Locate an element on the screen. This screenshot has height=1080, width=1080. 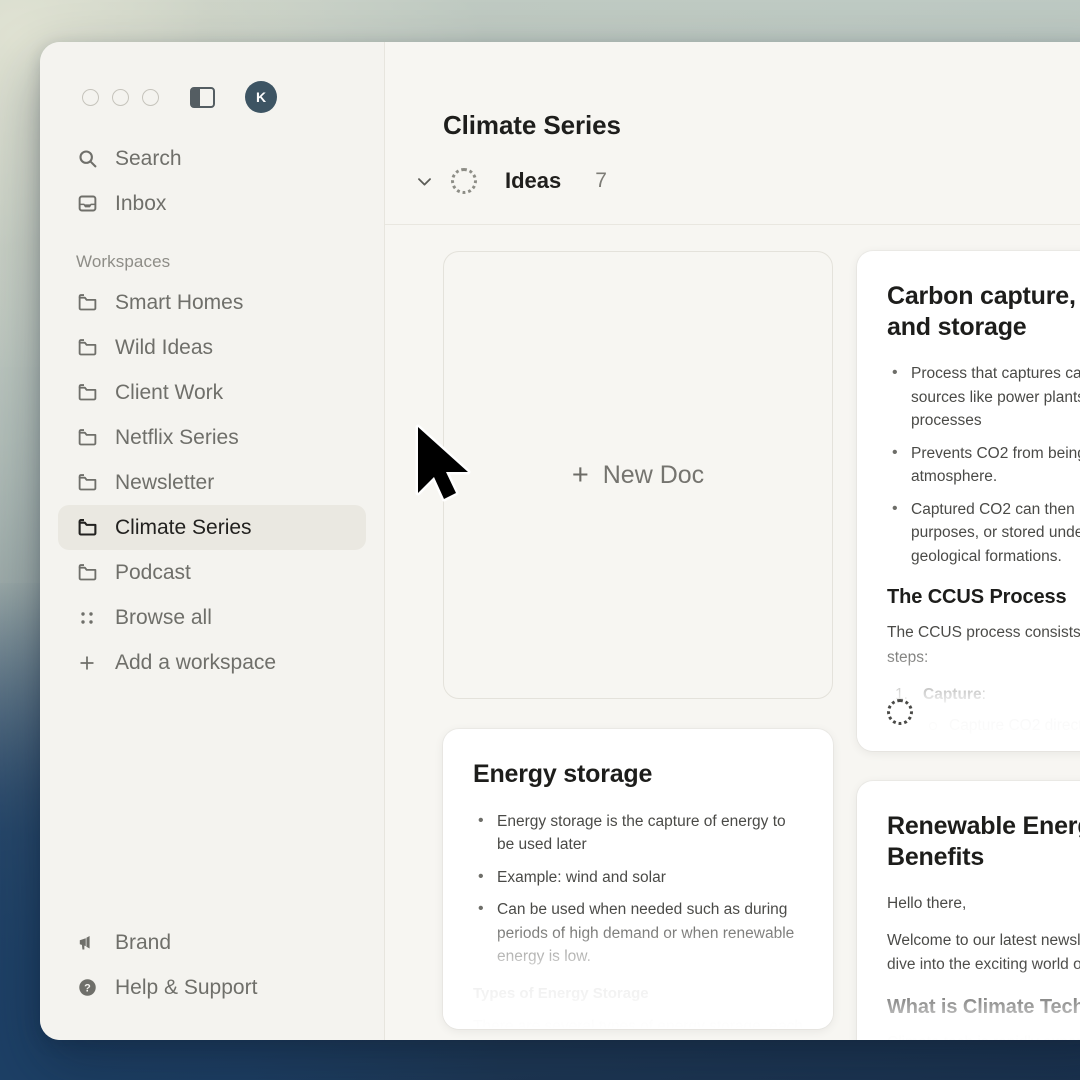
plus-icon is located at coordinates (87, 663).